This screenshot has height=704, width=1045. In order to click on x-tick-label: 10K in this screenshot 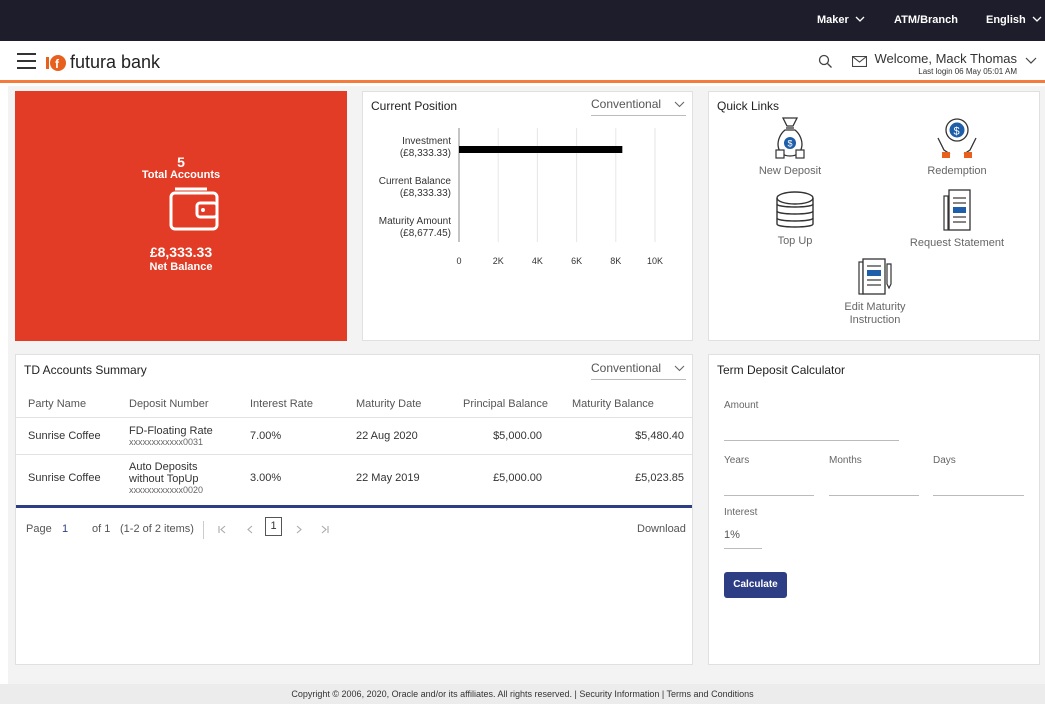, I will do `click(655, 261)`.